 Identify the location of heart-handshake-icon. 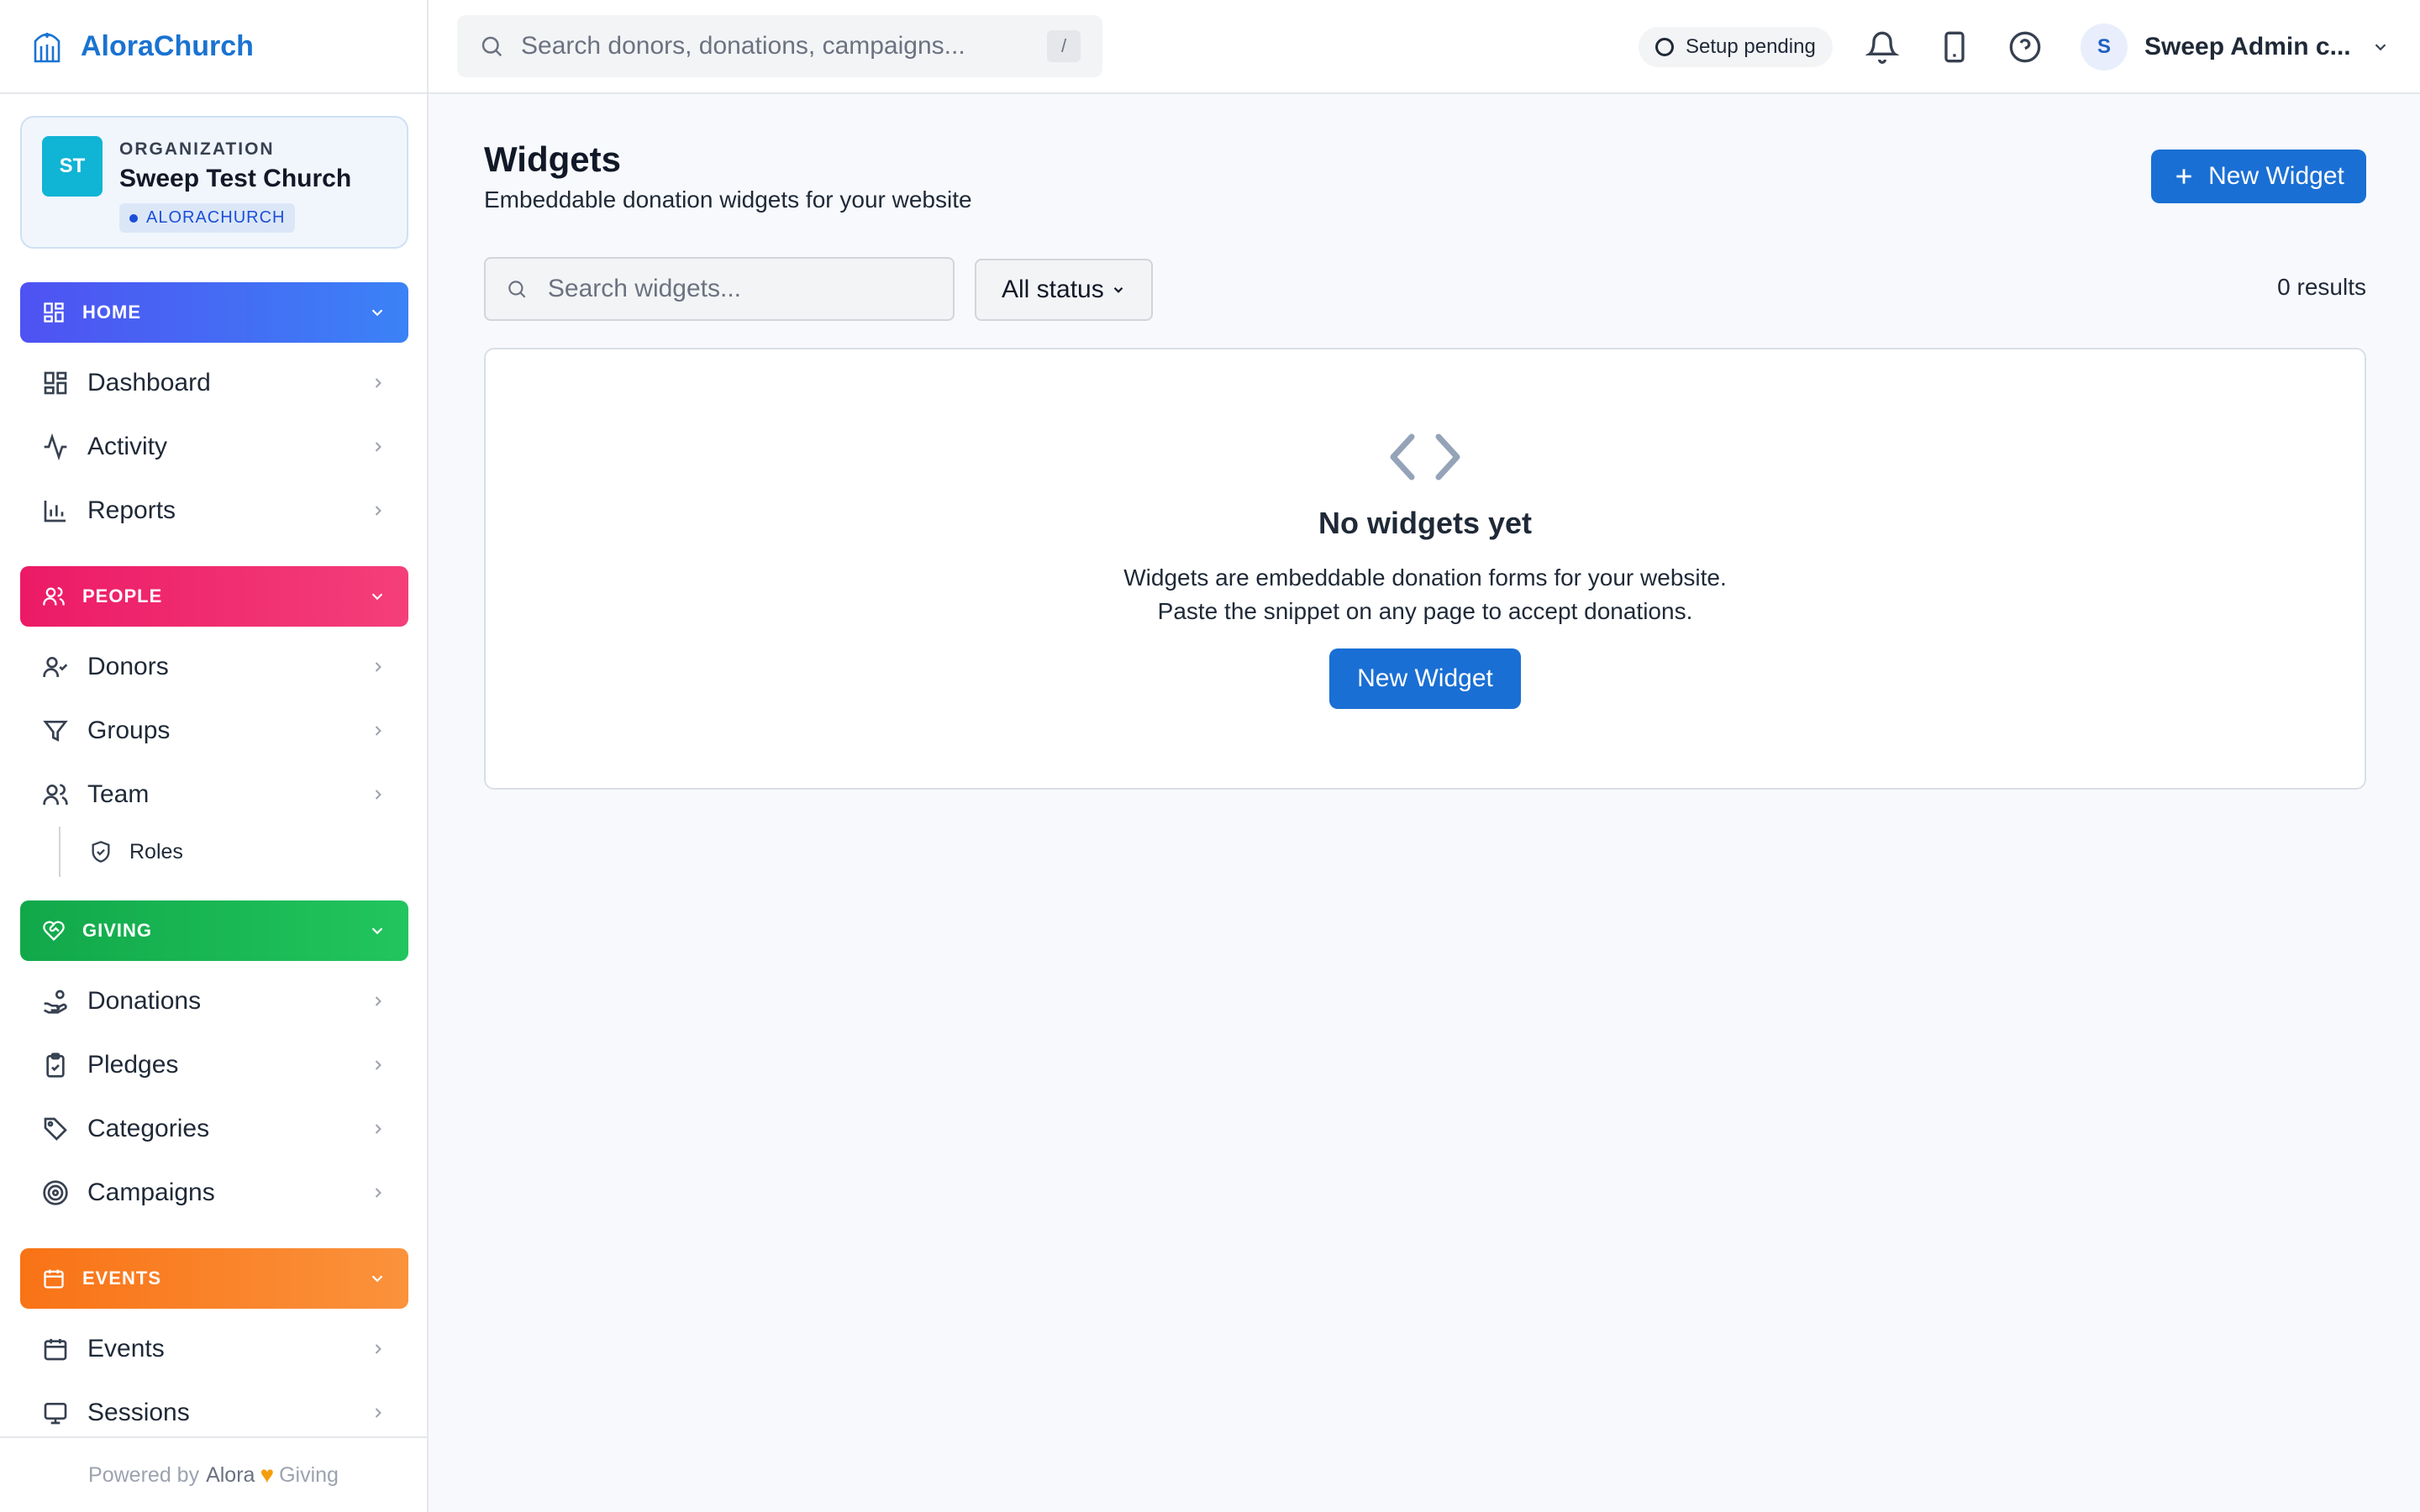
(54, 931).